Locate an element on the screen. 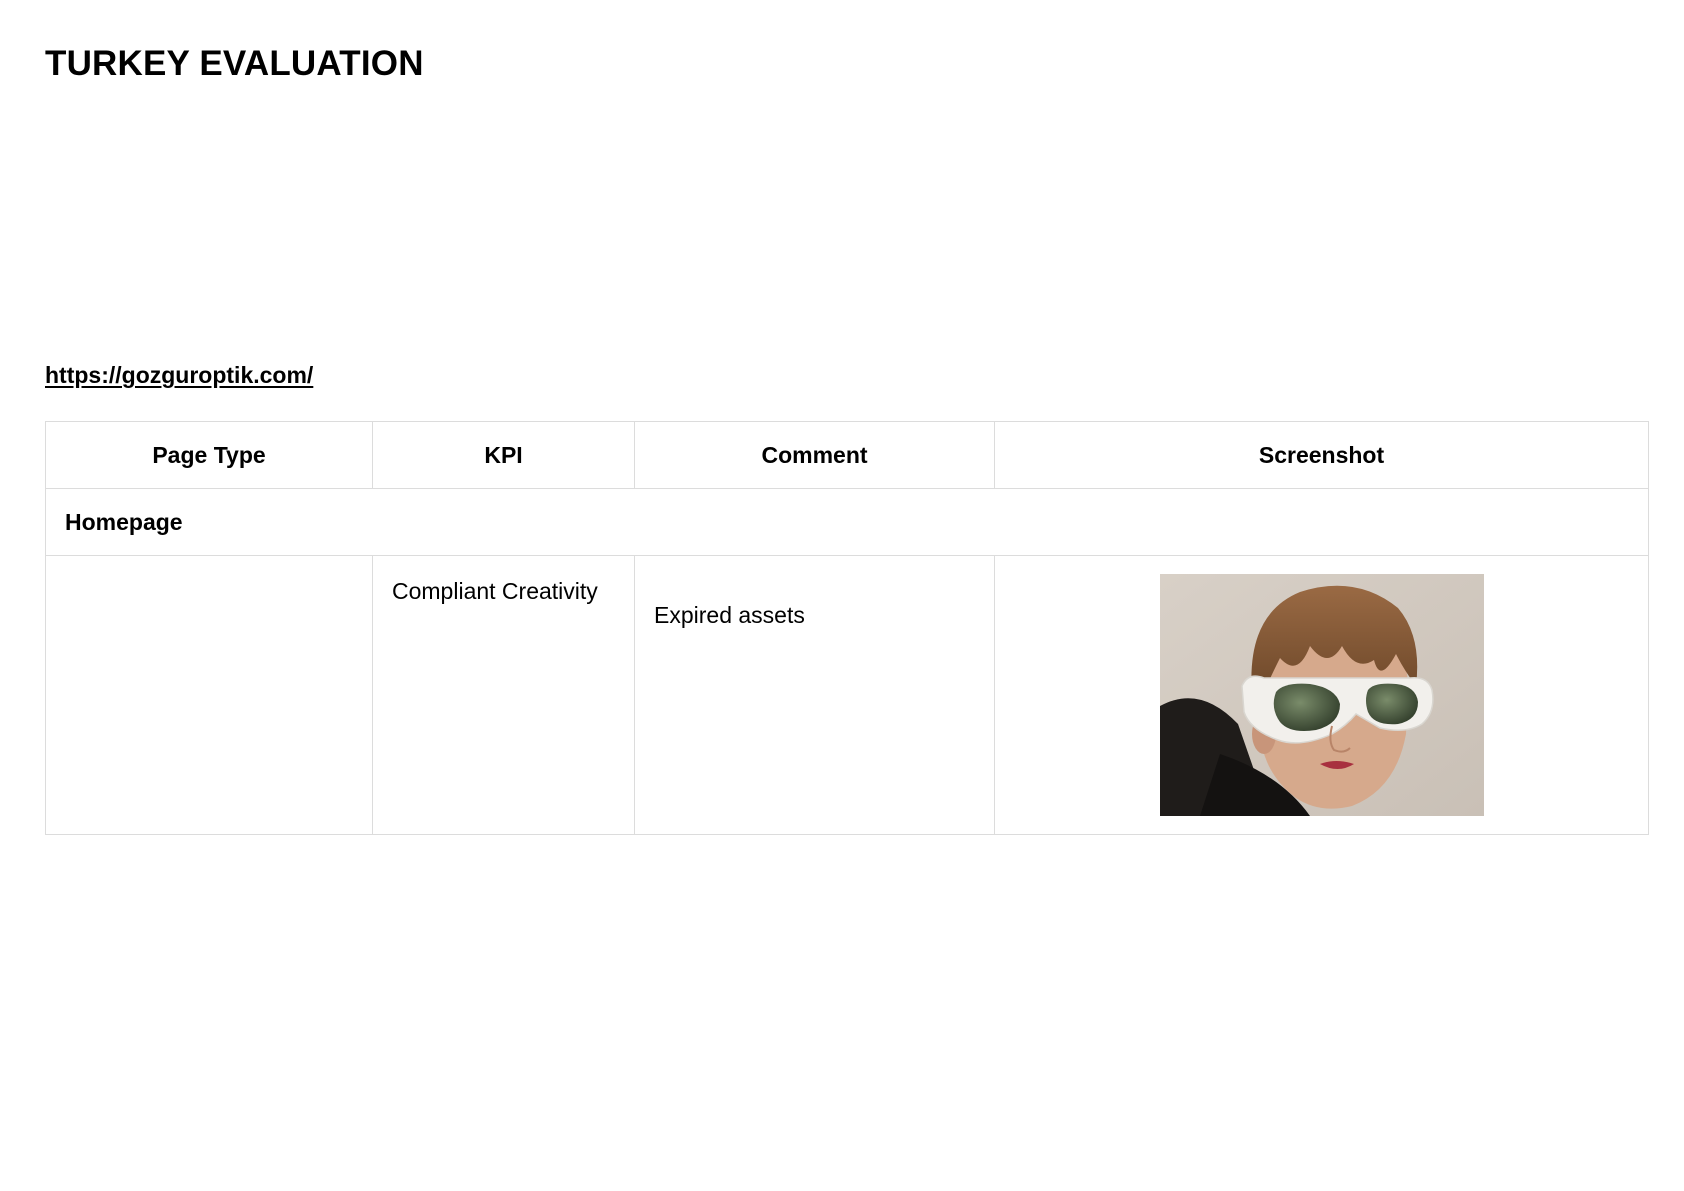 The image size is (1684, 1191). cell-comment: Expired assets is located at coordinates (814, 695).